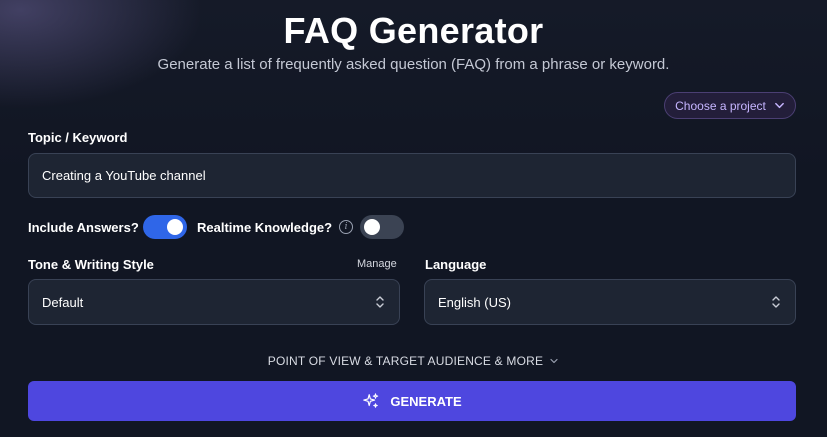  What do you see at coordinates (474, 302) in the screenshot?
I see `language-select-value: English (US)` at bounding box center [474, 302].